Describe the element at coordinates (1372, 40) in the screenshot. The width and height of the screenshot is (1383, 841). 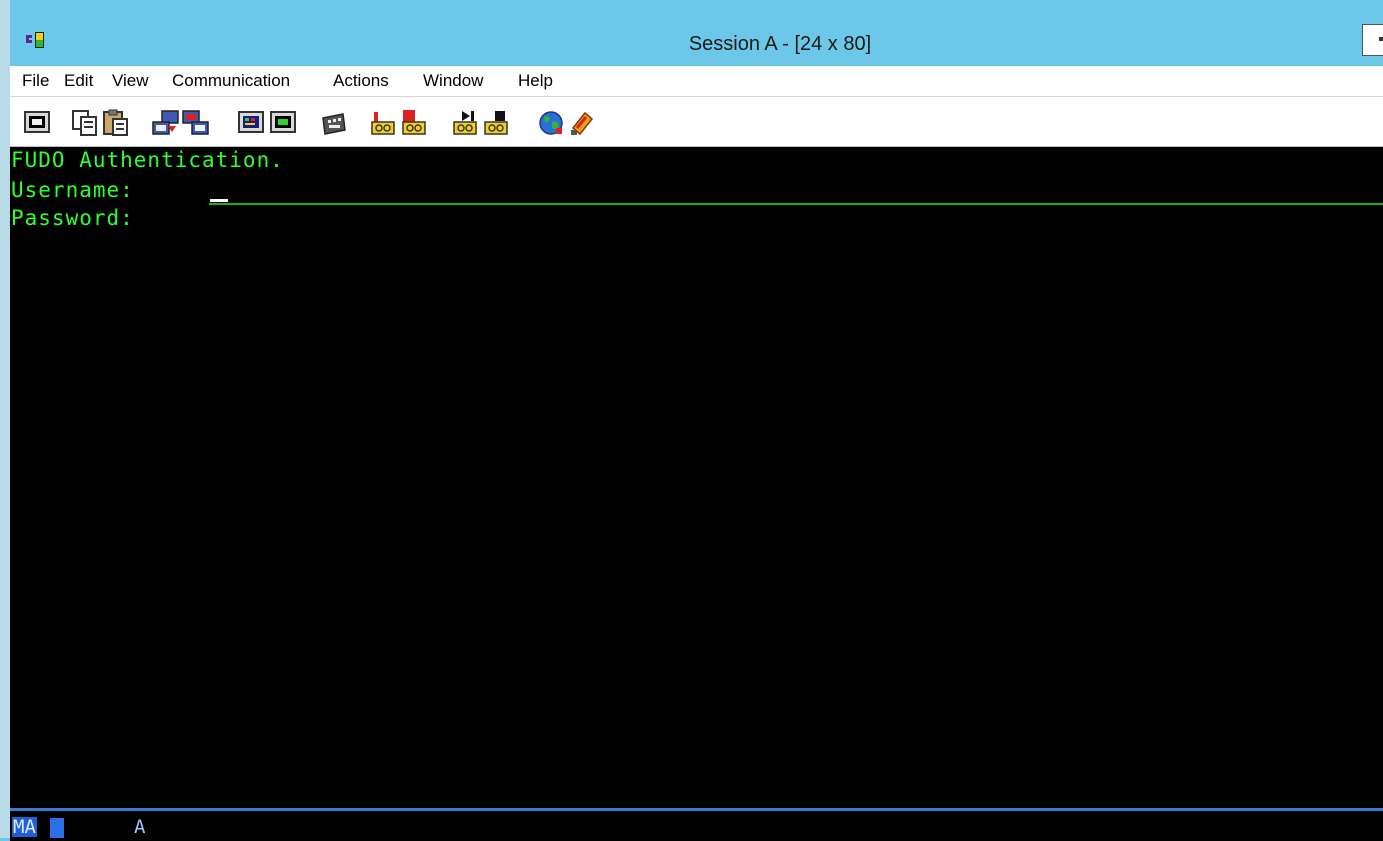
I see `window-control-button` at that location.